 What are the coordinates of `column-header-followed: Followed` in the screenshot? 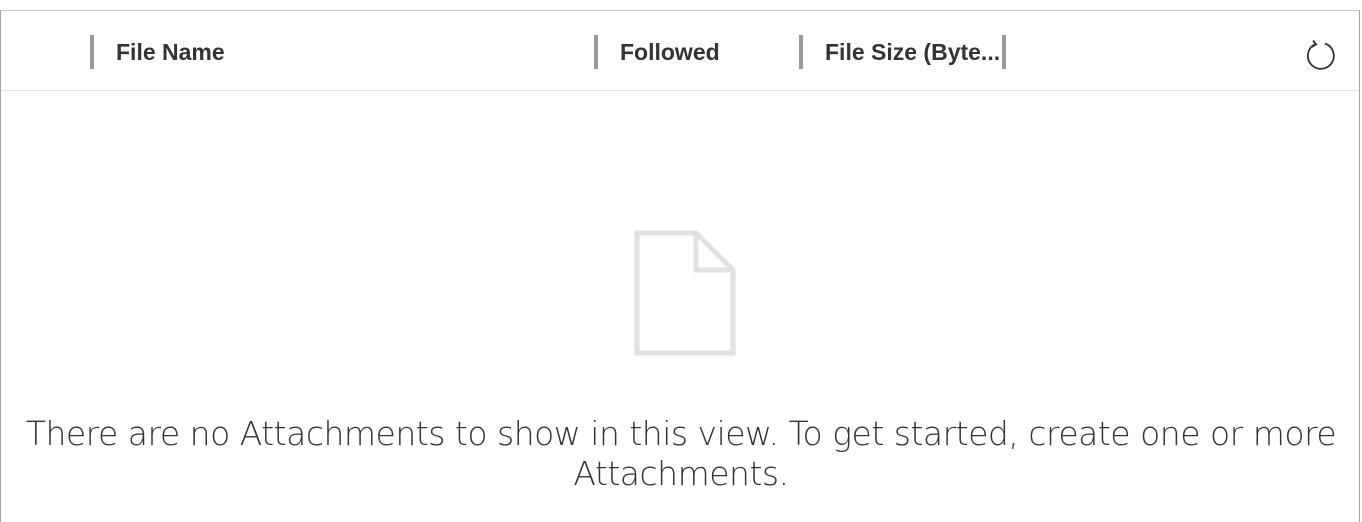 It's located at (657, 52).